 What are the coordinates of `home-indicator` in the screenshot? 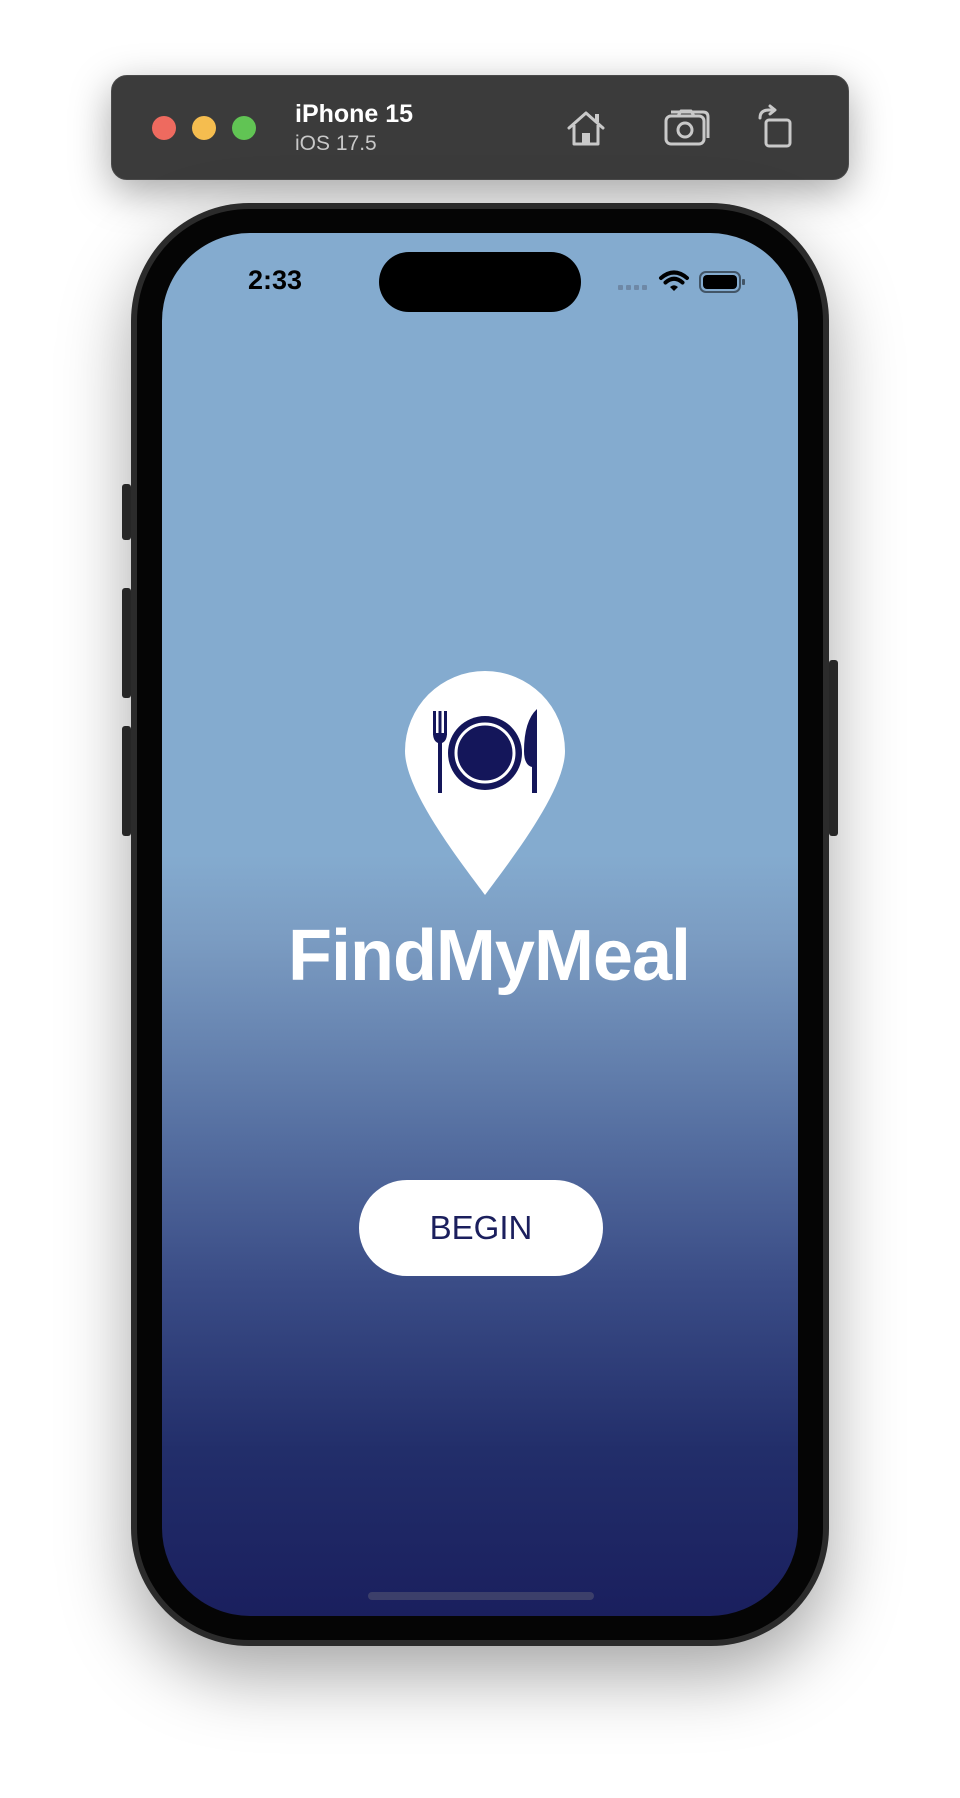 It's located at (481, 1596).